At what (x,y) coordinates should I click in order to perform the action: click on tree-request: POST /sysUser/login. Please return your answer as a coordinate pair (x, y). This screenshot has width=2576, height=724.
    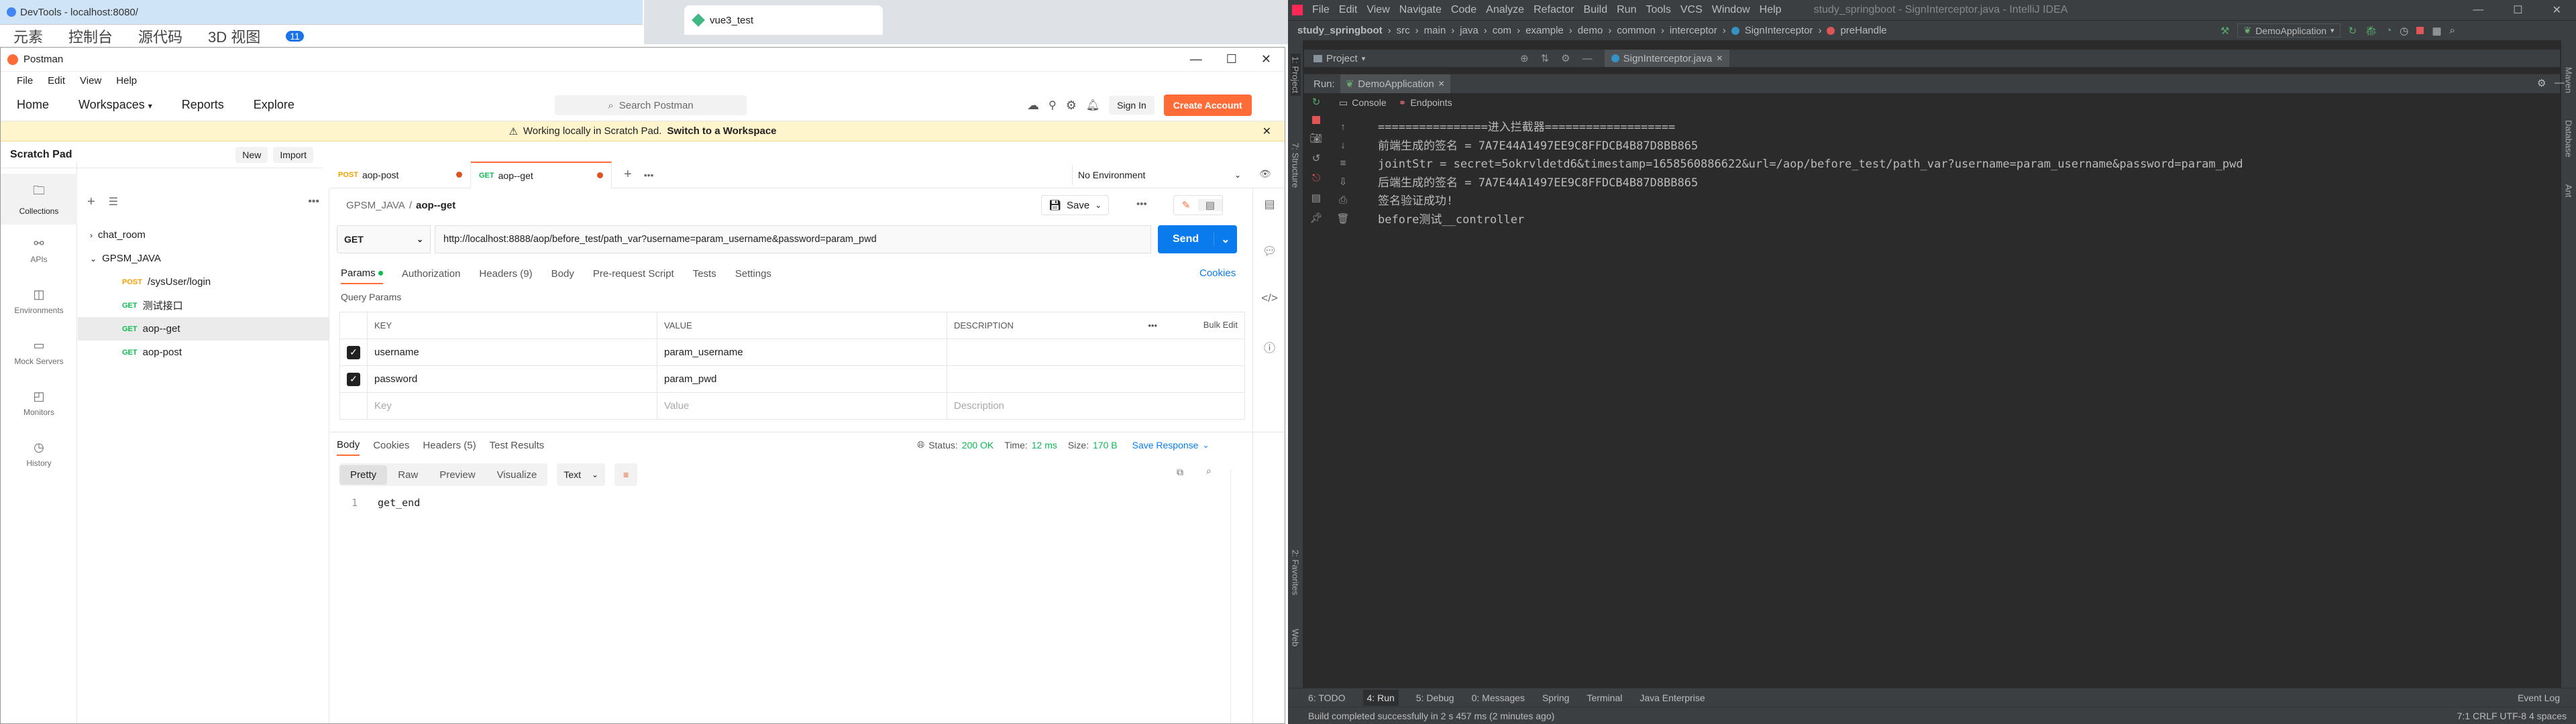
    Looking at the image, I should click on (203, 282).